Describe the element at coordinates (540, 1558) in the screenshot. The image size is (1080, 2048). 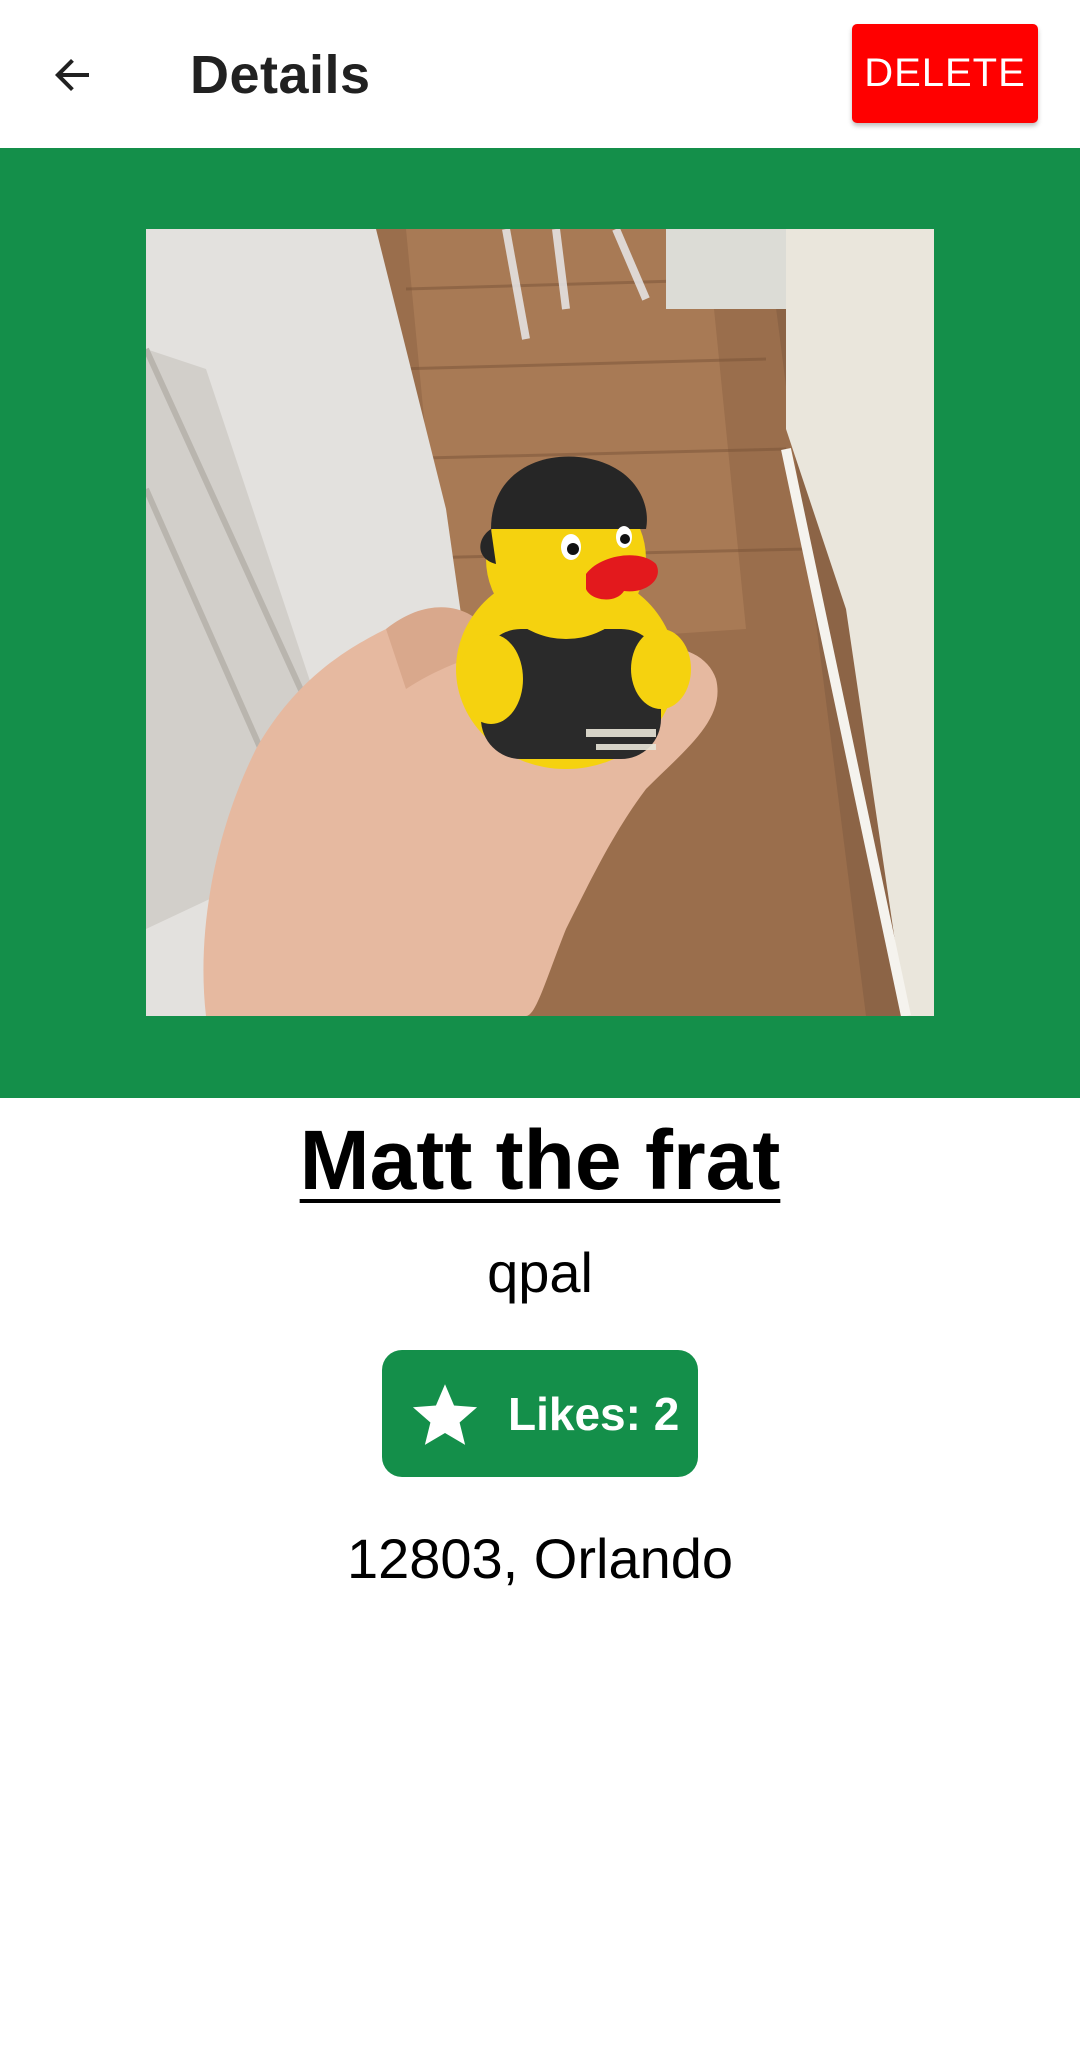
I see `location-text: 12803, Orlando` at that location.